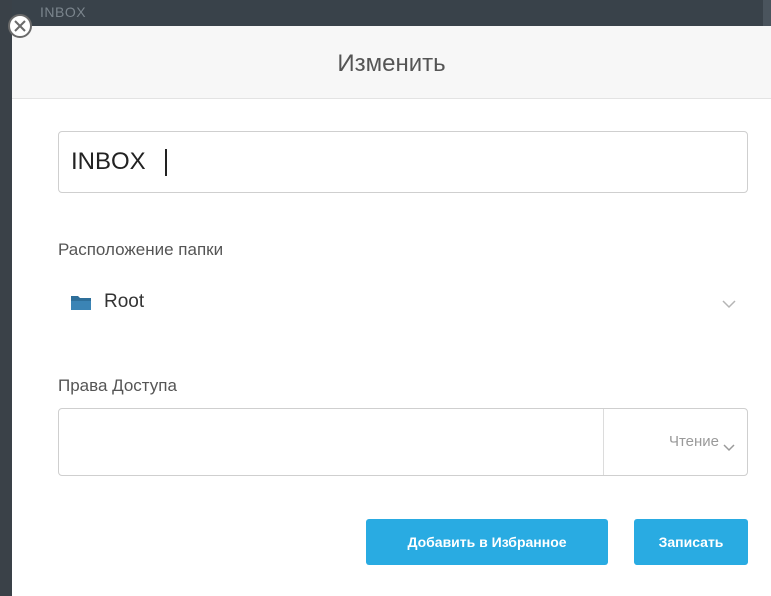  I want to click on backdrop-window-title: INBOX, so click(63, 12).